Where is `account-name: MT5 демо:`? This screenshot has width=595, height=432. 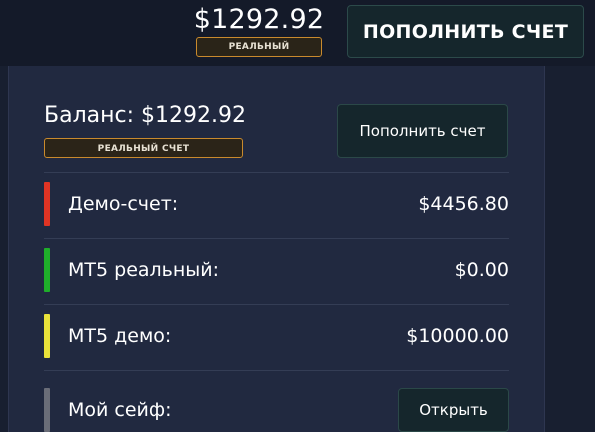
account-name: MT5 демо: is located at coordinates (120, 336).